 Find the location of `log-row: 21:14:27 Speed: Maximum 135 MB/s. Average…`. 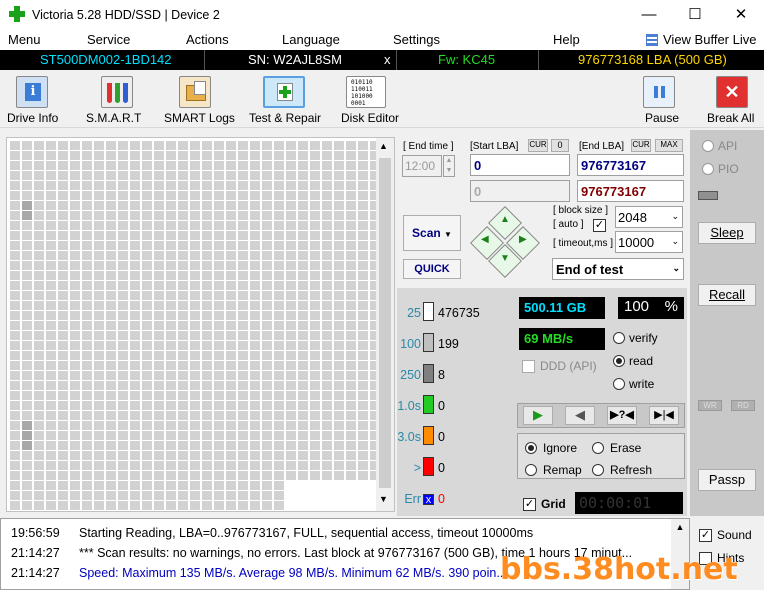

log-row: 21:14:27 Speed: Maximum 135 MB/s. Average… is located at coordinates (259, 573).